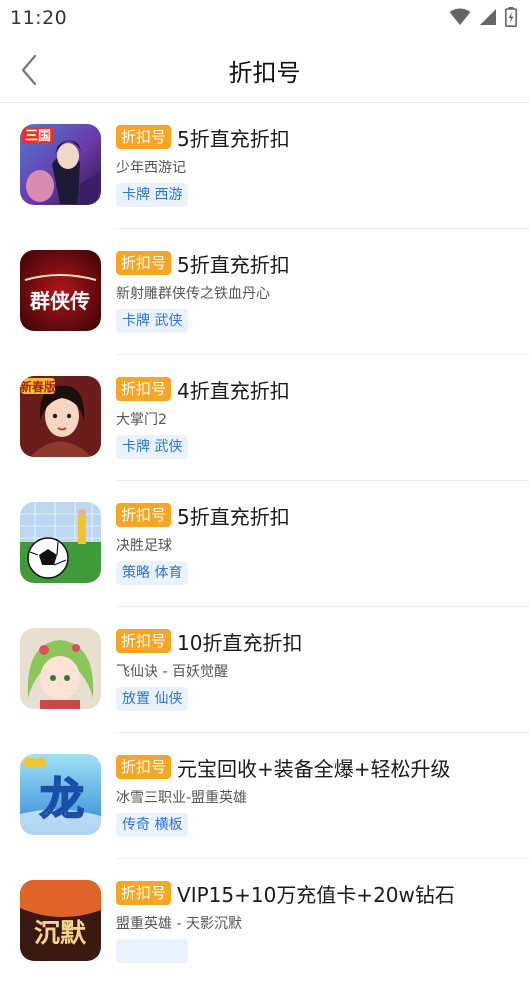 This screenshot has width=529, height=985. Describe the element at coordinates (141, 420) in the screenshot. I see `game-name: 大掌门2` at that location.